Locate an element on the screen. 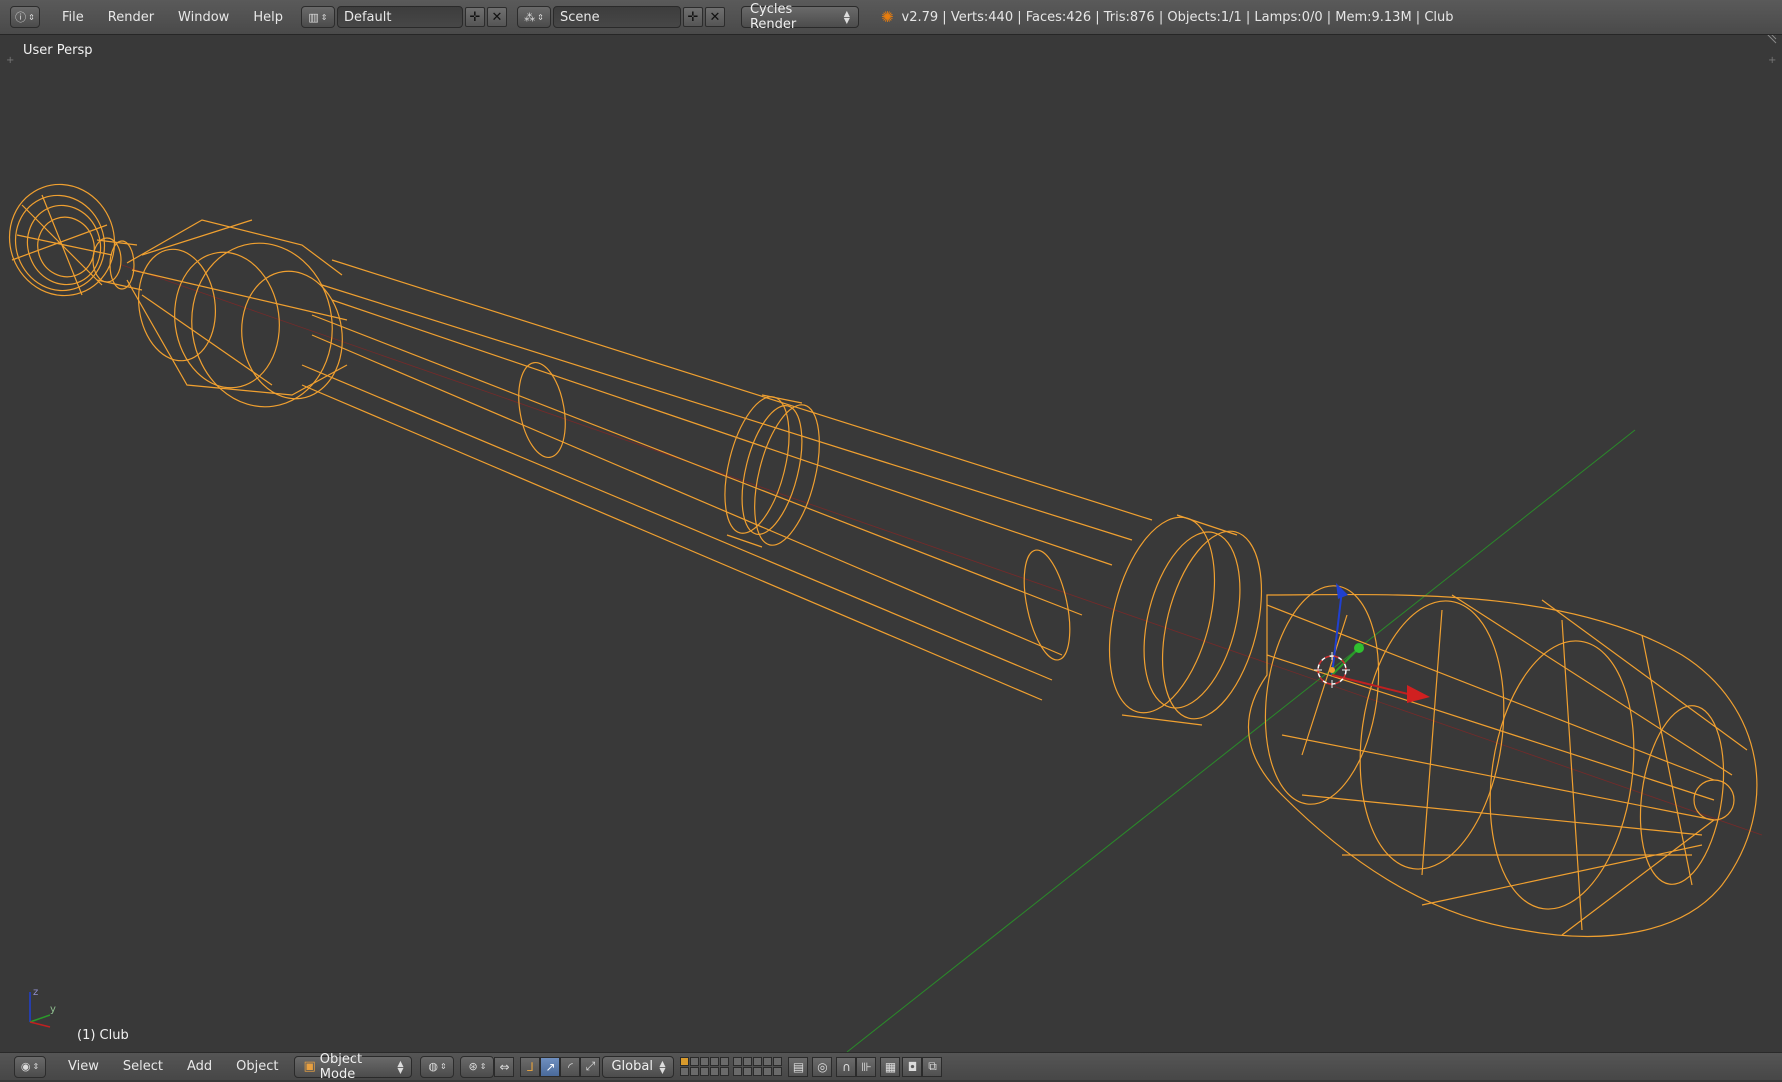  translate-tool-button: ↗ is located at coordinates (550, 1066).